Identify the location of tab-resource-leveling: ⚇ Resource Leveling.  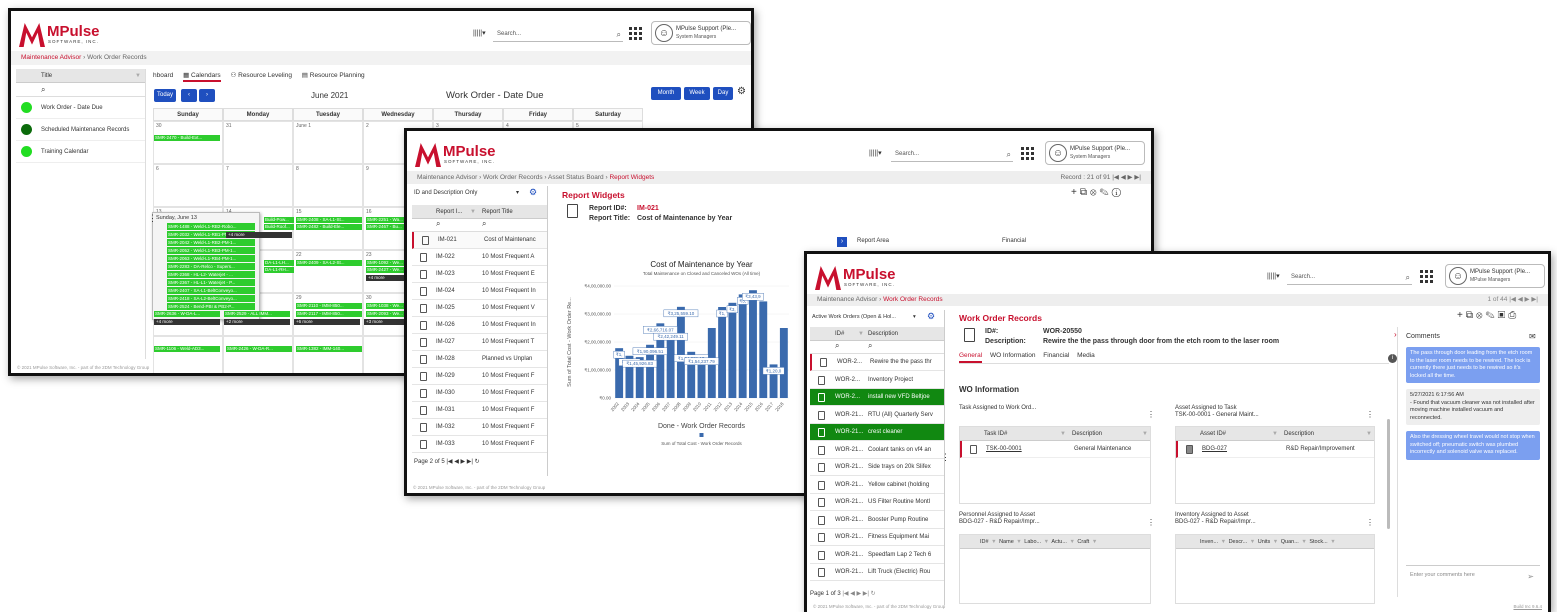
(260, 75).